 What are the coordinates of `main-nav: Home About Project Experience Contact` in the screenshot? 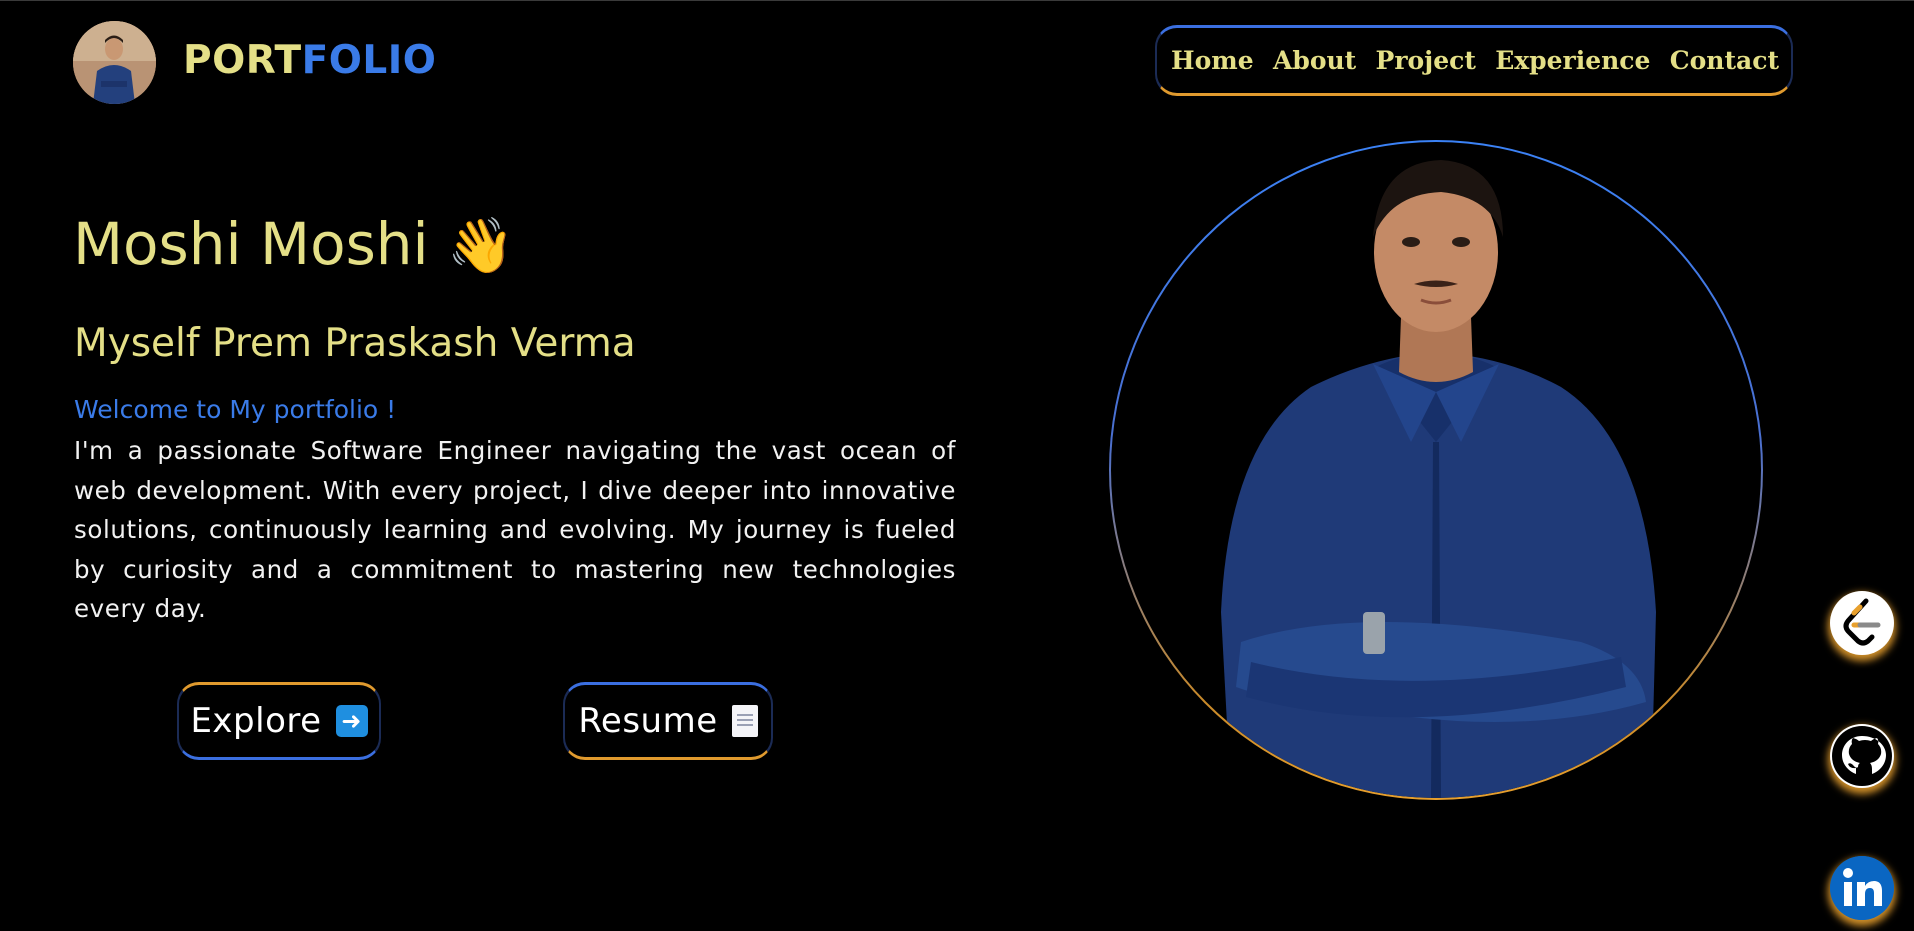 It's located at (1474, 60).